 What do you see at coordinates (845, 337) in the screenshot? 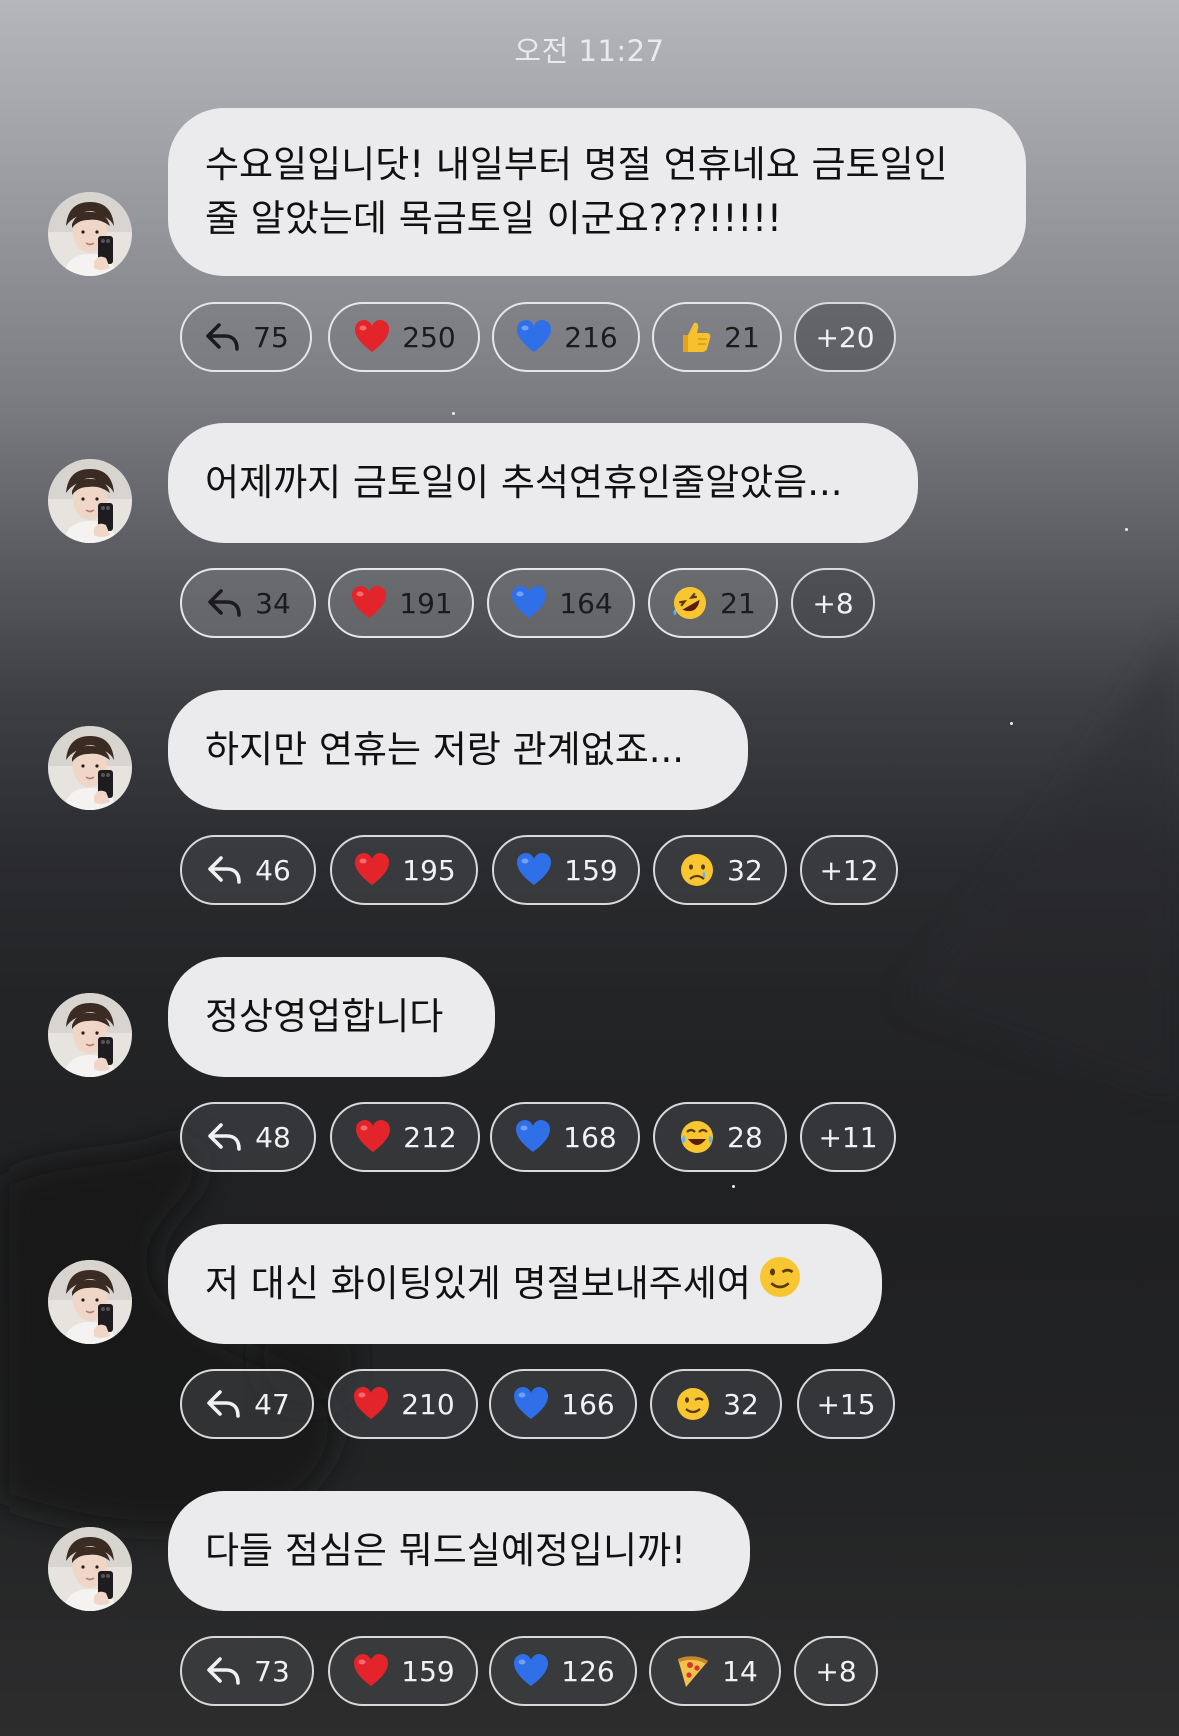
I see `more-reactions-button: +20` at bounding box center [845, 337].